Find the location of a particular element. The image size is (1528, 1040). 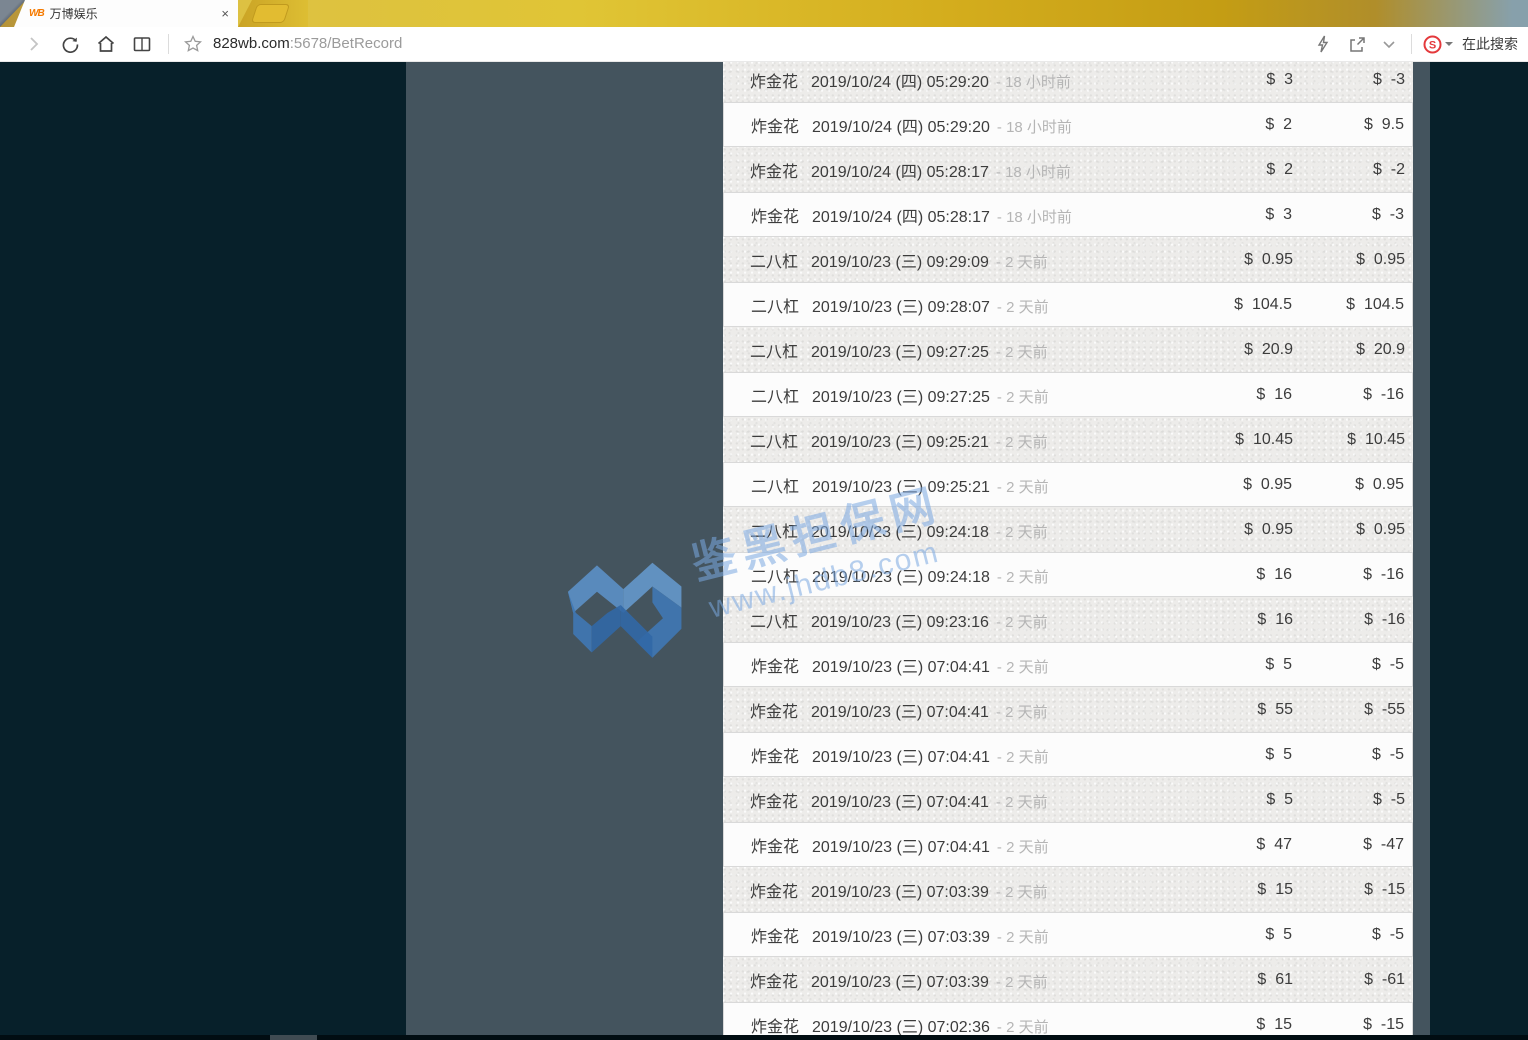

bet-amount-cell: $ 20.9 is located at coordinates (1268, 349).